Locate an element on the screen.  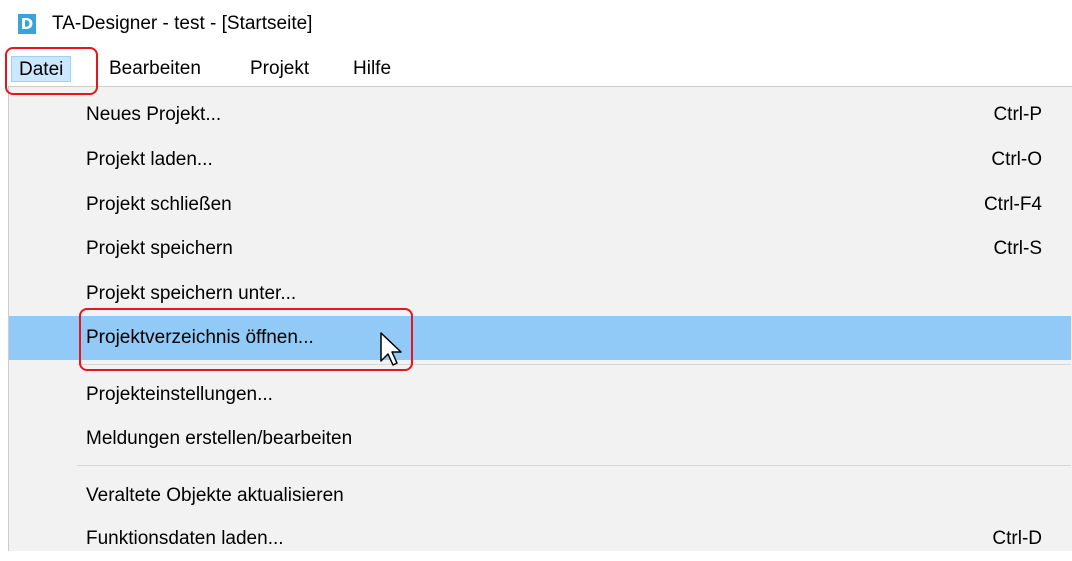
menu-item-neues-projekt: Neues Projekt... Ctrl-P is located at coordinates (540, 115).